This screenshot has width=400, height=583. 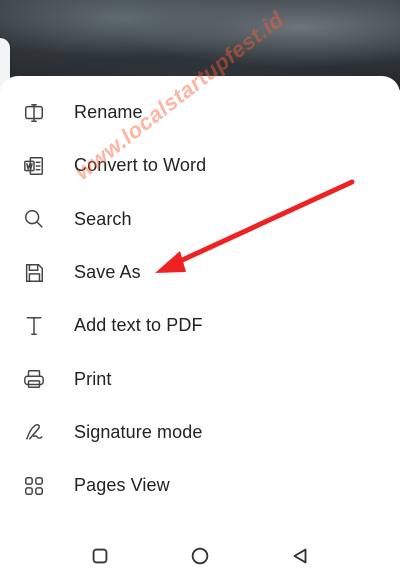 I want to click on menu-item-rename: Rename, so click(x=200, y=112).